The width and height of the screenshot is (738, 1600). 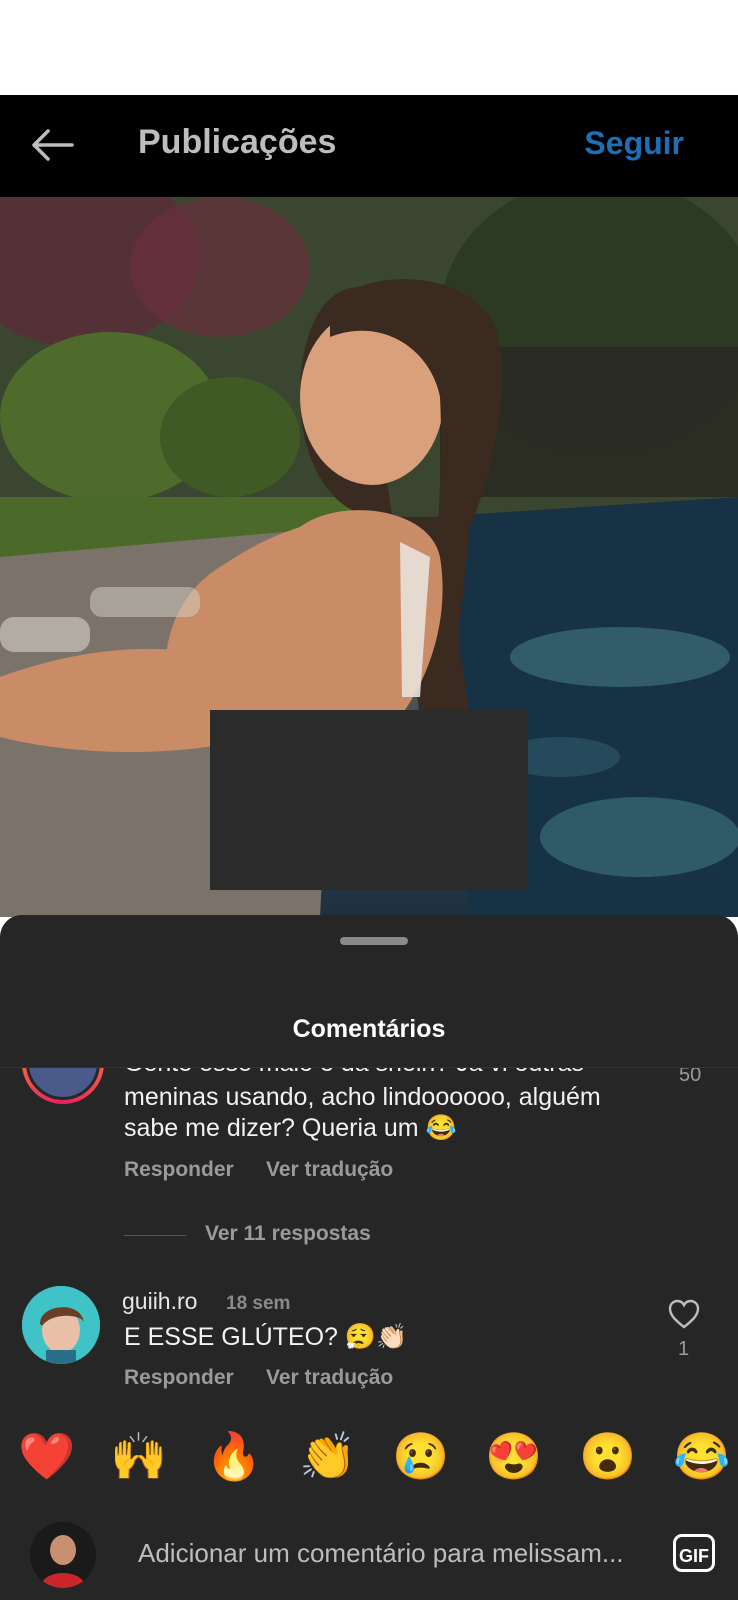 I want to click on drag-handle, so click(x=374, y=941).